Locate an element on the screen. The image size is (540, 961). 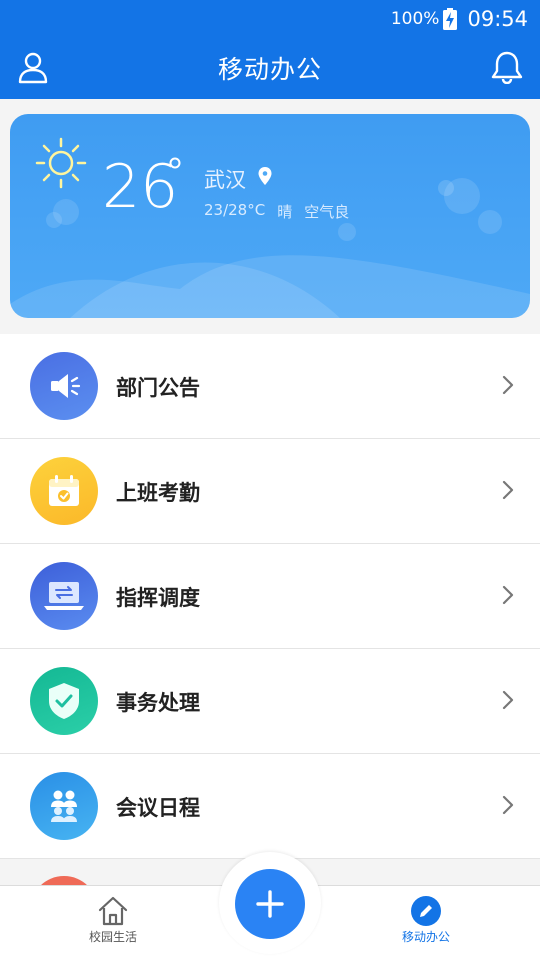
calendar-check-icon is located at coordinates (64, 491).